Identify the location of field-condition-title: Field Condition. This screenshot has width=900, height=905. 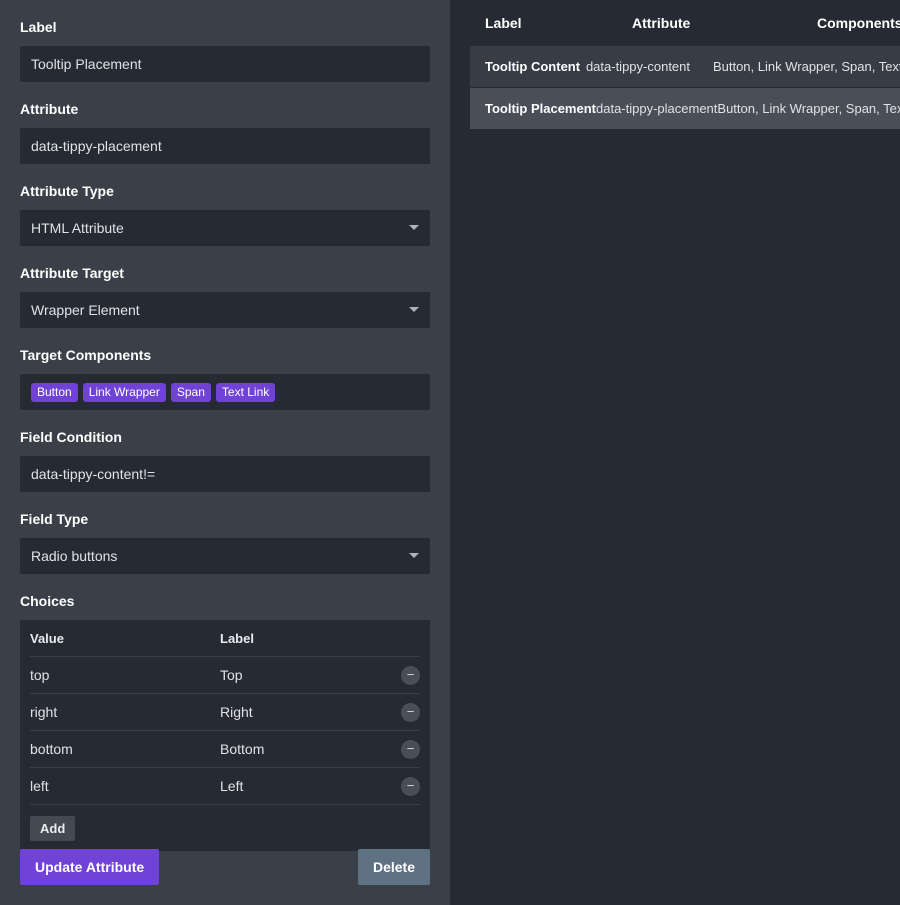
(71, 437).